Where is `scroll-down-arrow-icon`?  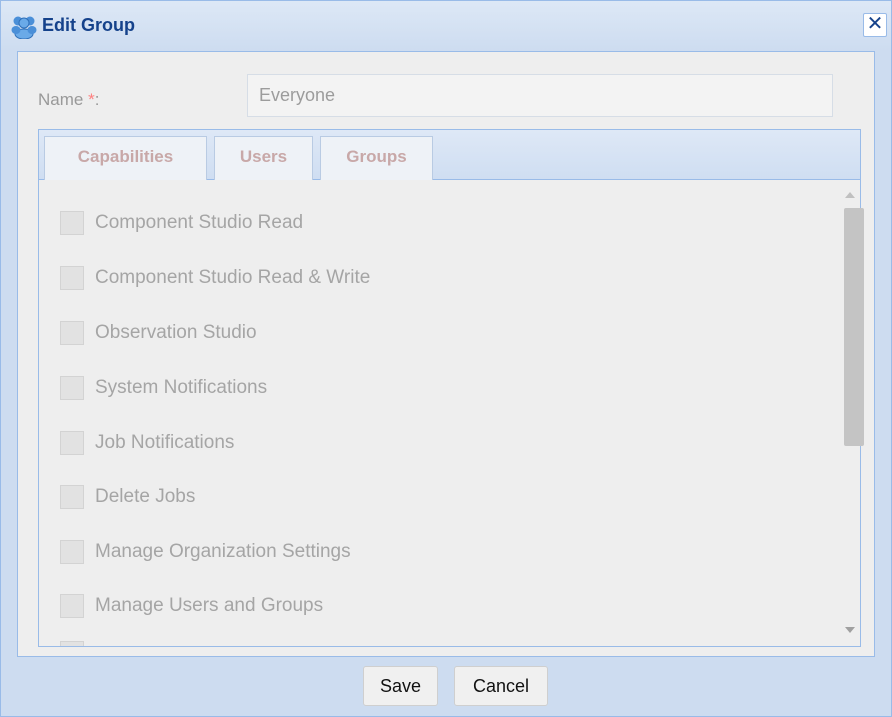
scroll-down-arrow-icon is located at coordinates (850, 630).